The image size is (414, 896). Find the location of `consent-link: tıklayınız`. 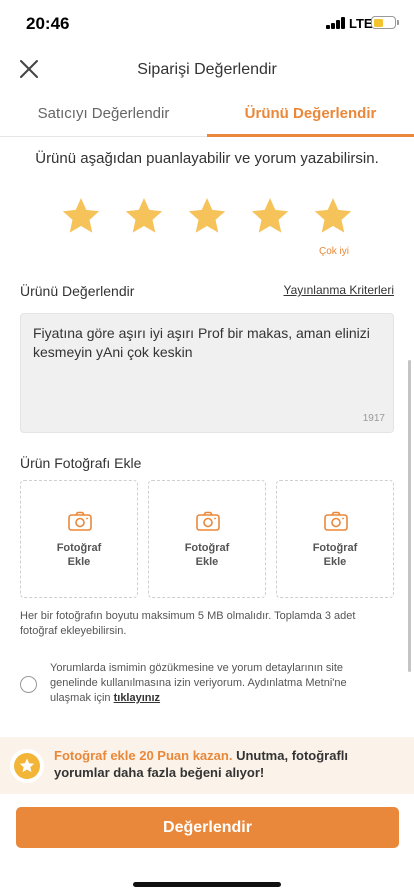

consent-link: tıklayınız is located at coordinates (137, 698).